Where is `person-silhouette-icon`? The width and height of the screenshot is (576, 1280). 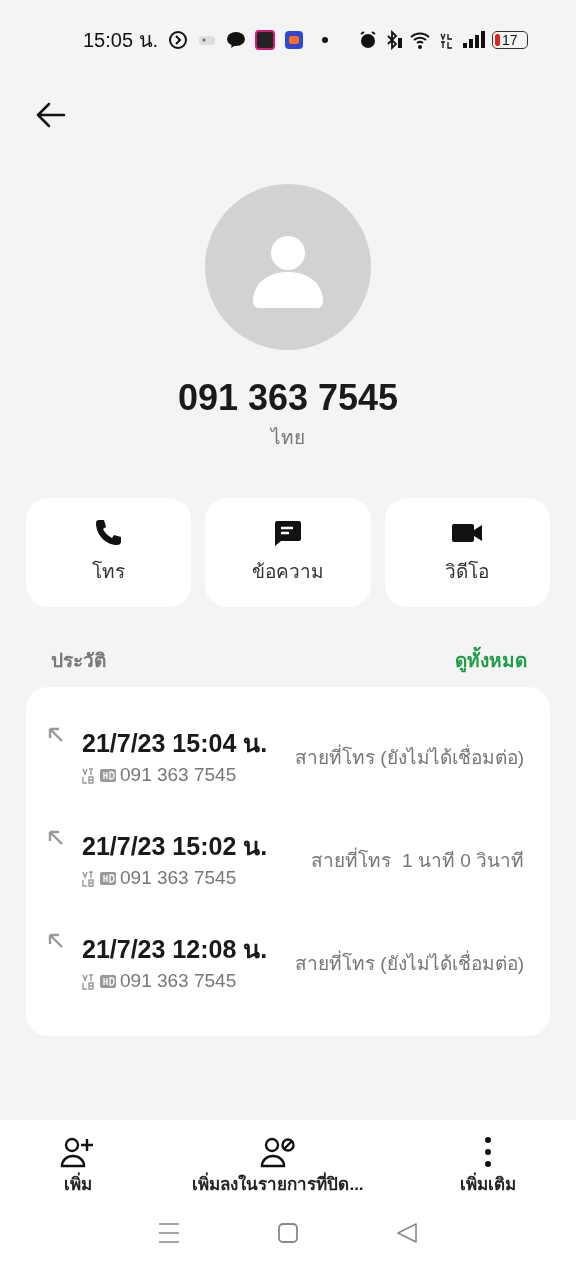
person-silhouette-icon is located at coordinates (288, 272).